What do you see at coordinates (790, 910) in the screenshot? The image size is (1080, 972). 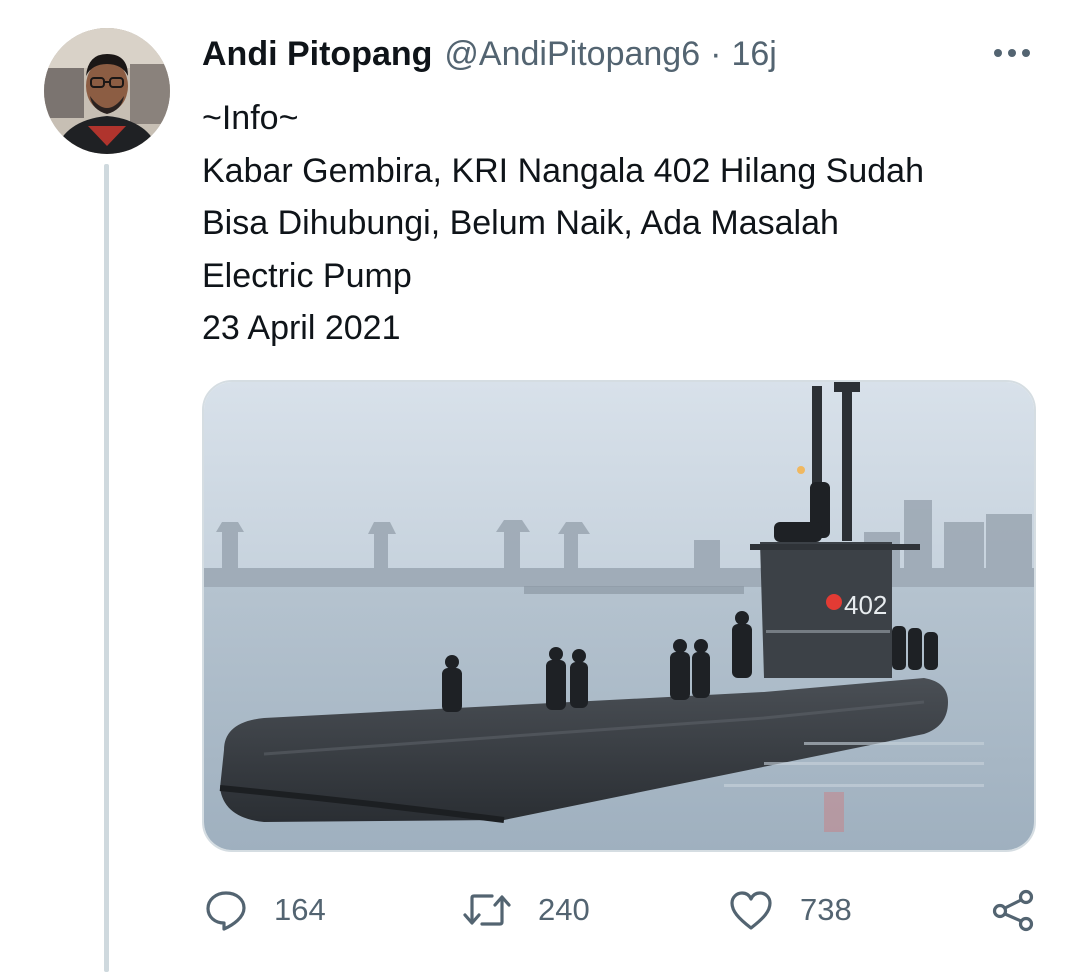 I see `like-button: 738` at bounding box center [790, 910].